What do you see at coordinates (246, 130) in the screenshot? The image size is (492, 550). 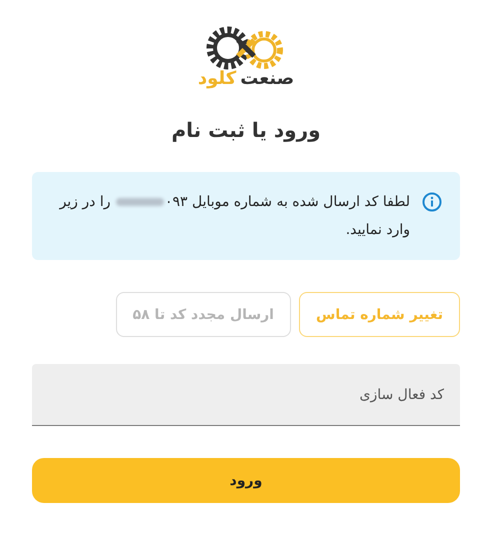 I see `page-title: ورود یا ثبت نام` at bounding box center [246, 130].